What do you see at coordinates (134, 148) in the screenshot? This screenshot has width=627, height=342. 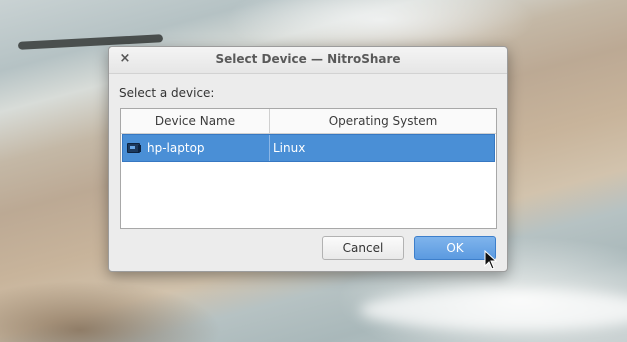 I see `laptop-icon` at bounding box center [134, 148].